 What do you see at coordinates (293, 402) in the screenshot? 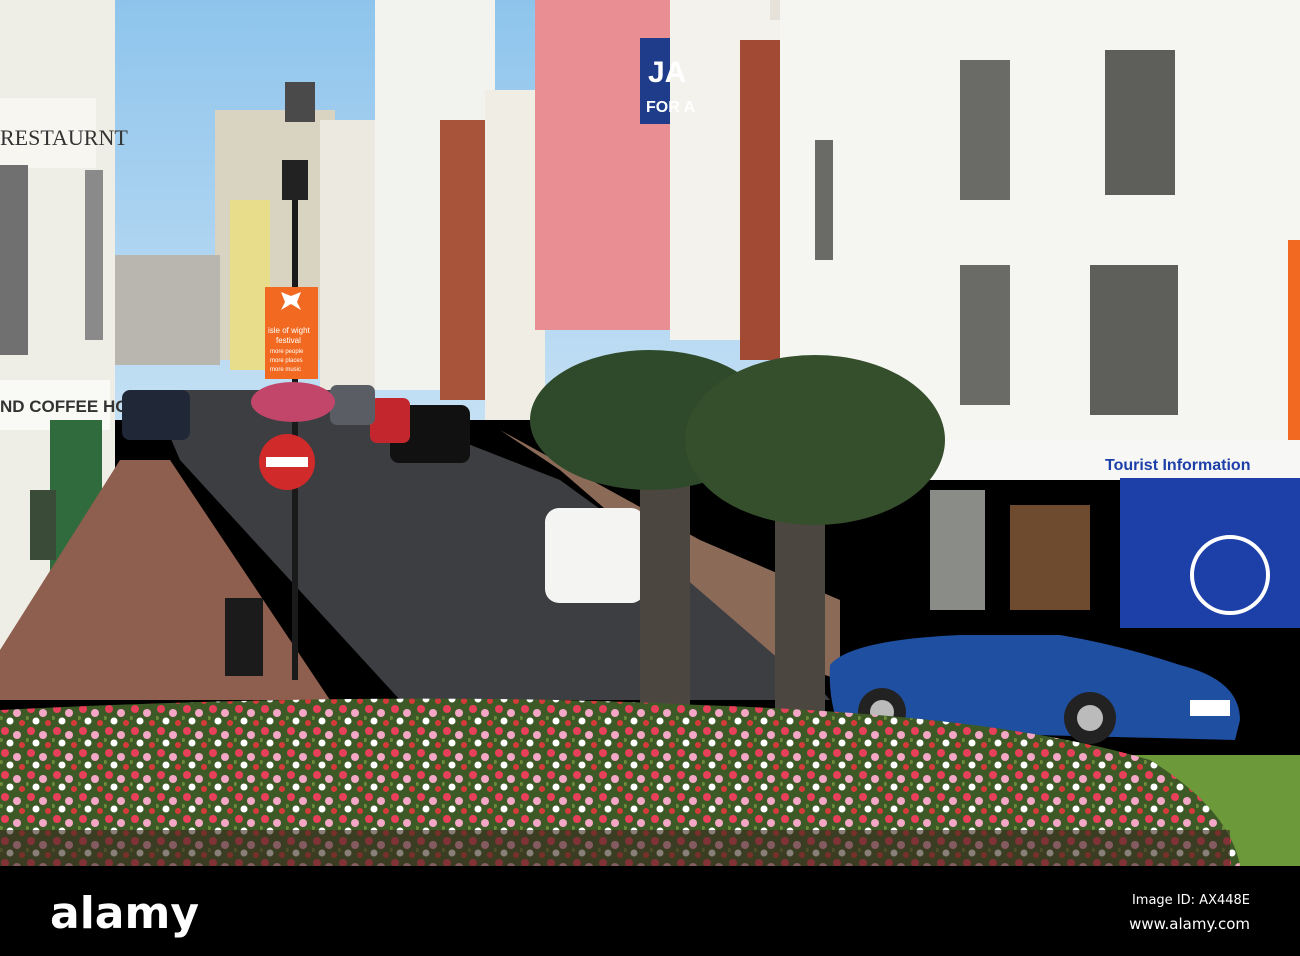
I see `hanging-basket` at bounding box center [293, 402].